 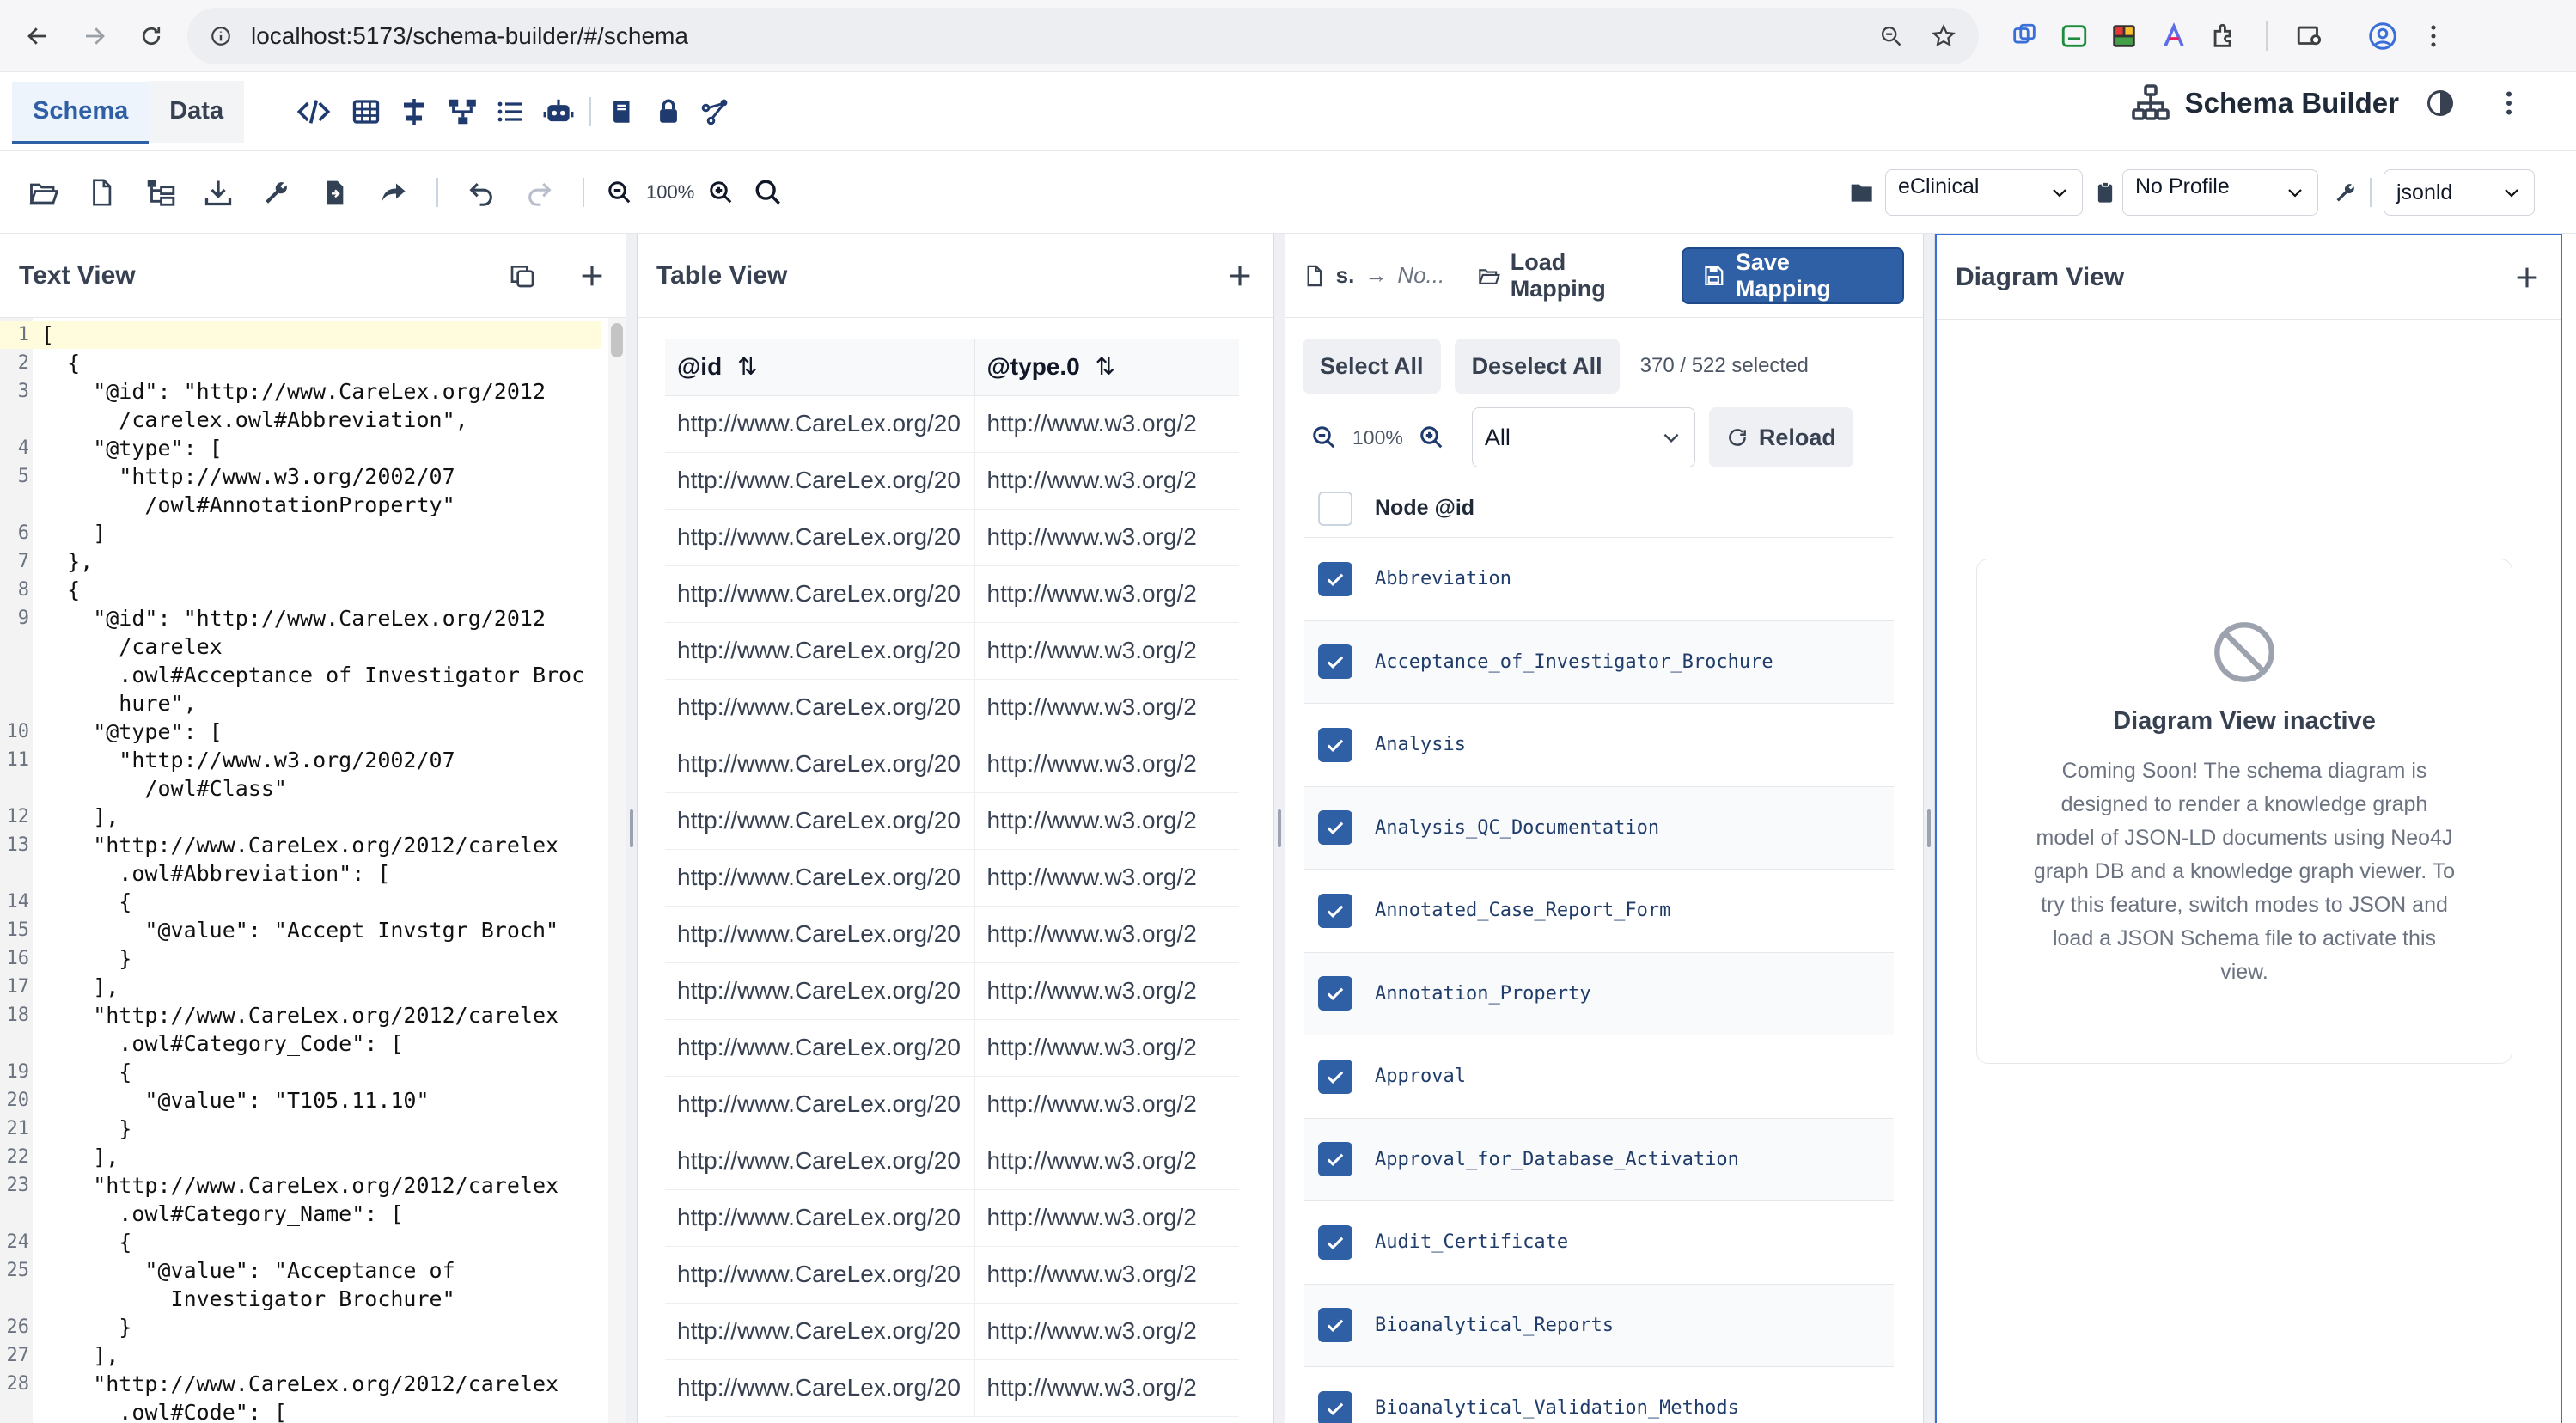 What do you see at coordinates (300, 420) in the screenshot?
I see `code-line: /carelex.owl#Abbreviation",` at bounding box center [300, 420].